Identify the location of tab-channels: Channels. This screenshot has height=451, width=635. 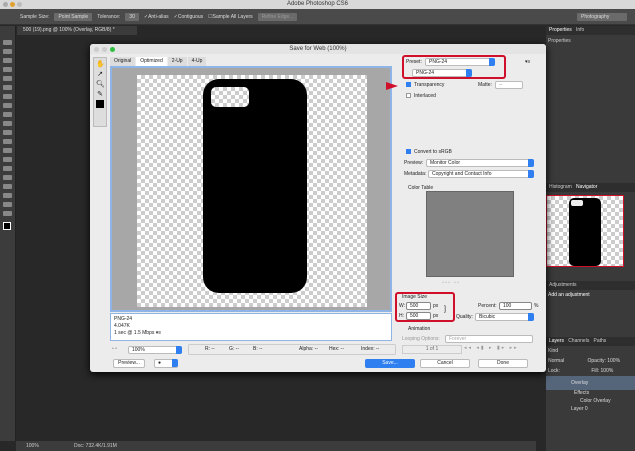
(578, 341).